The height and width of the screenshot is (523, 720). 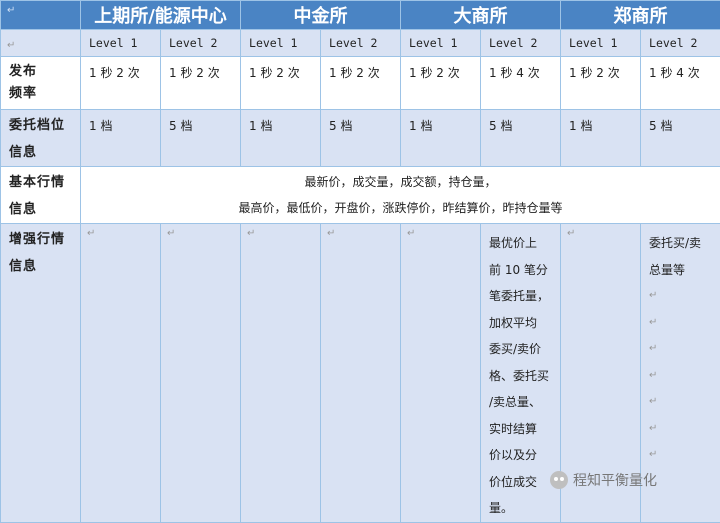 What do you see at coordinates (44, 72) in the screenshot?
I see `row-label-line: 发布` at bounding box center [44, 72].